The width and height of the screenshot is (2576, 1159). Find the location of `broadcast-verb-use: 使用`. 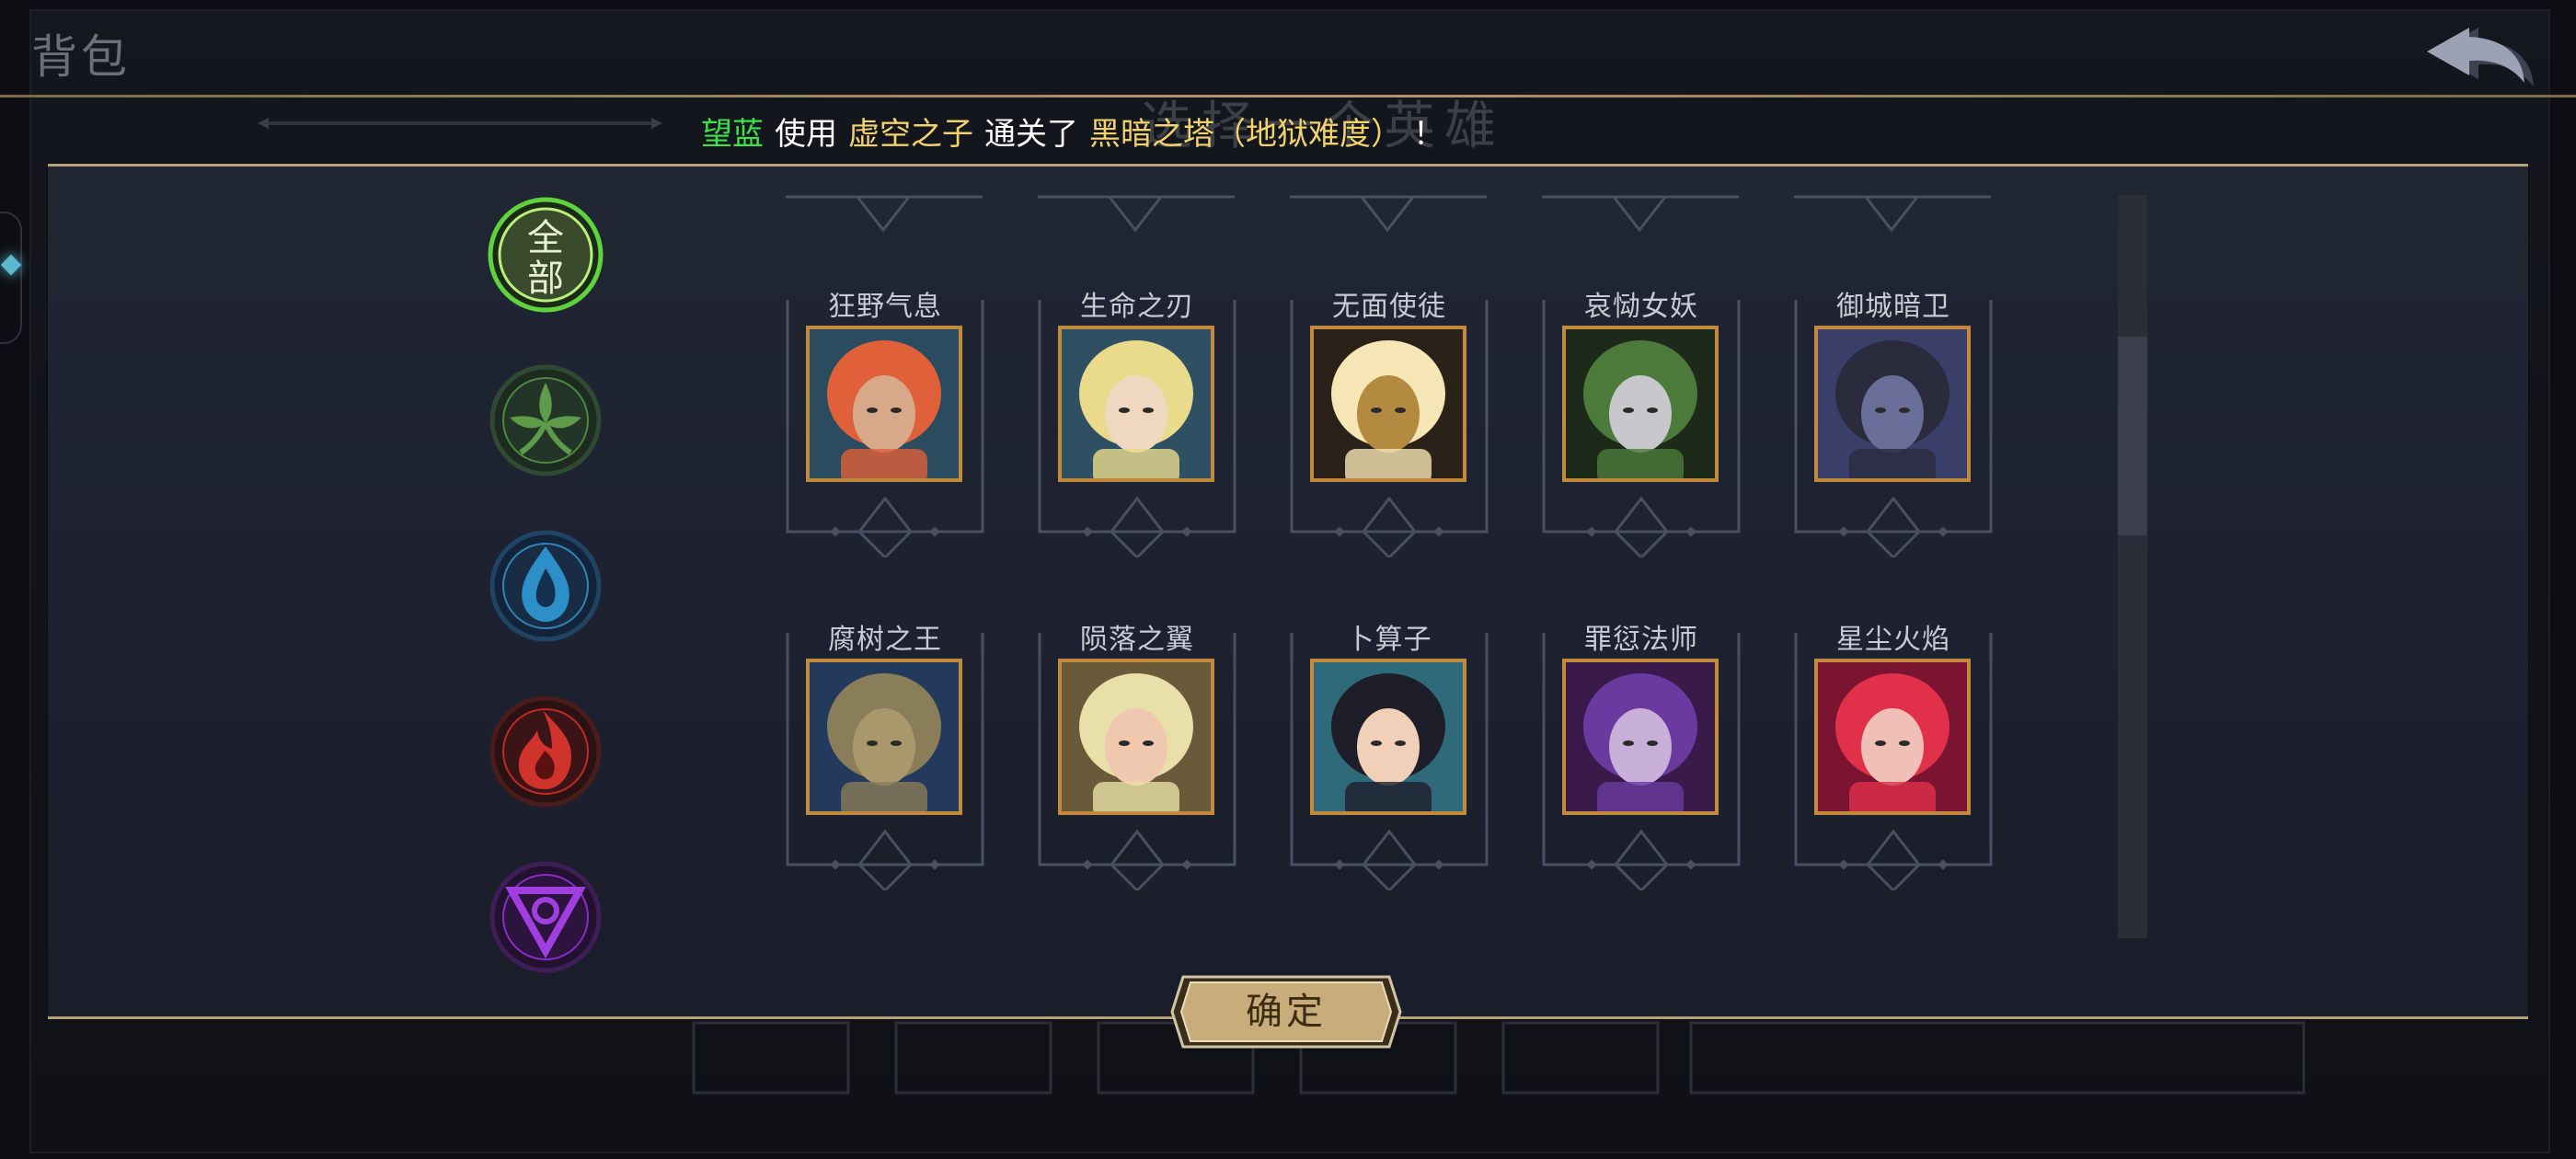

broadcast-verb-use: 使用 is located at coordinates (806, 134).